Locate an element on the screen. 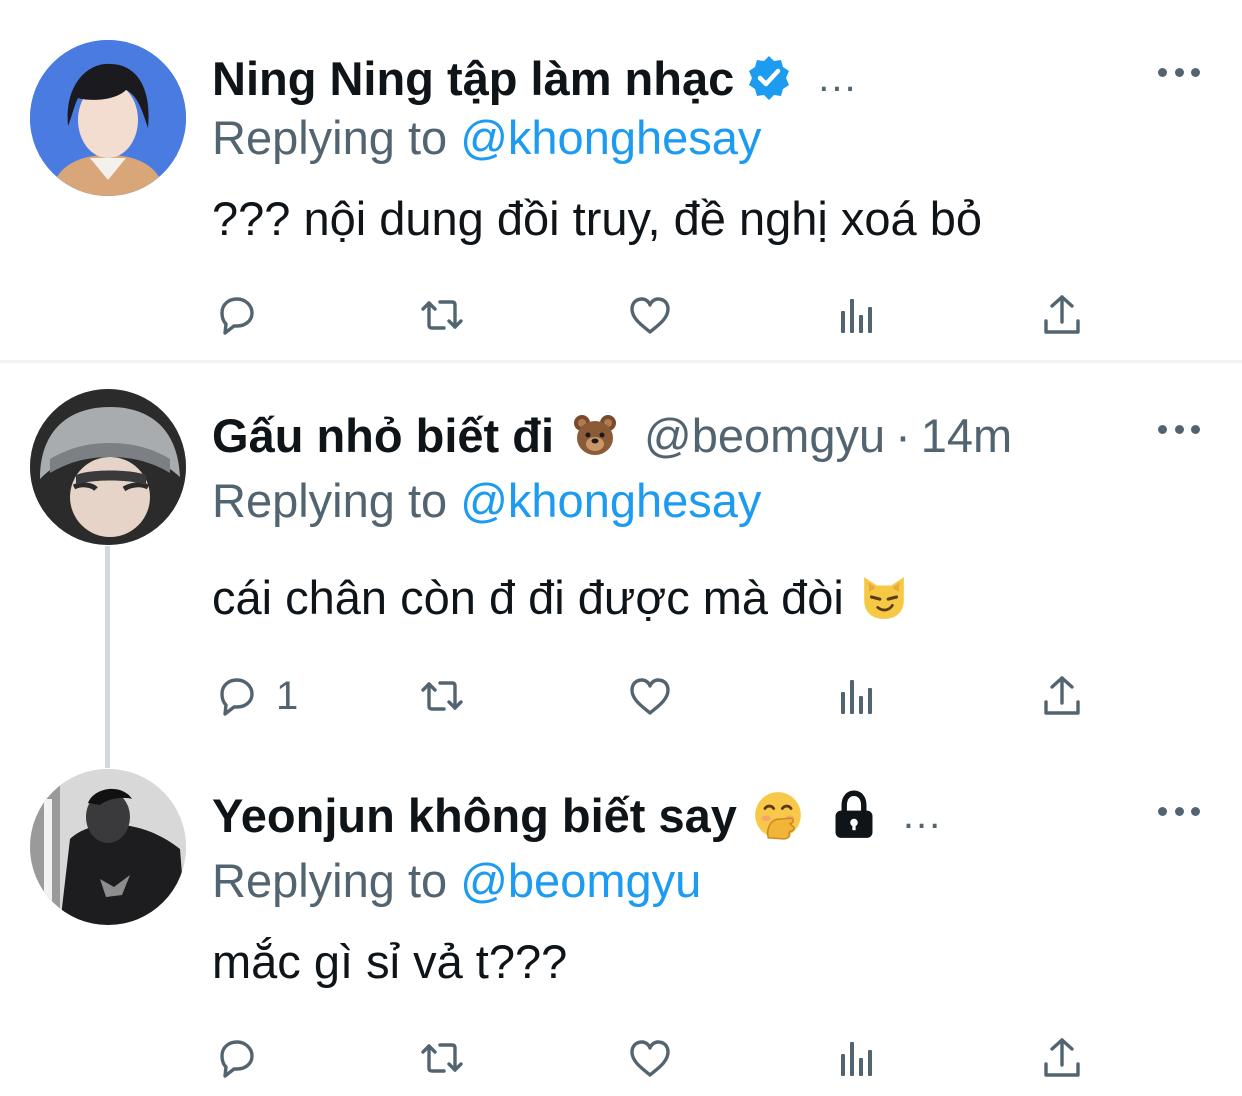 The width and height of the screenshot is (1242, 1096). timestamp: 14m is located at coordinates (966, 435).